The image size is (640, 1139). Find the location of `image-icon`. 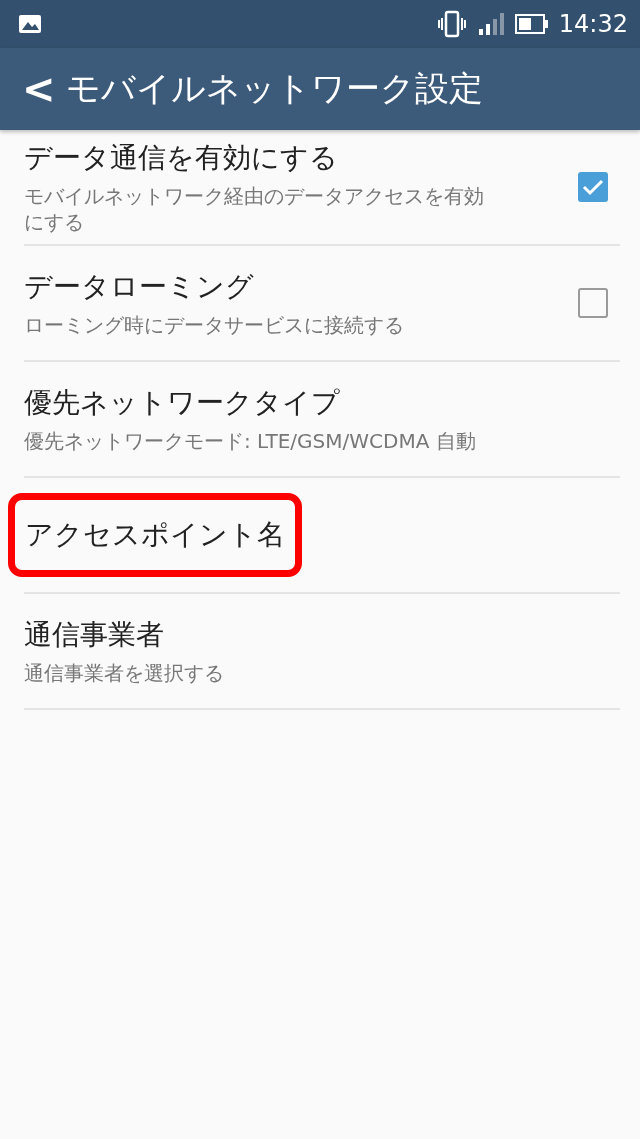

image-icon is located at coordinates (30, 24).